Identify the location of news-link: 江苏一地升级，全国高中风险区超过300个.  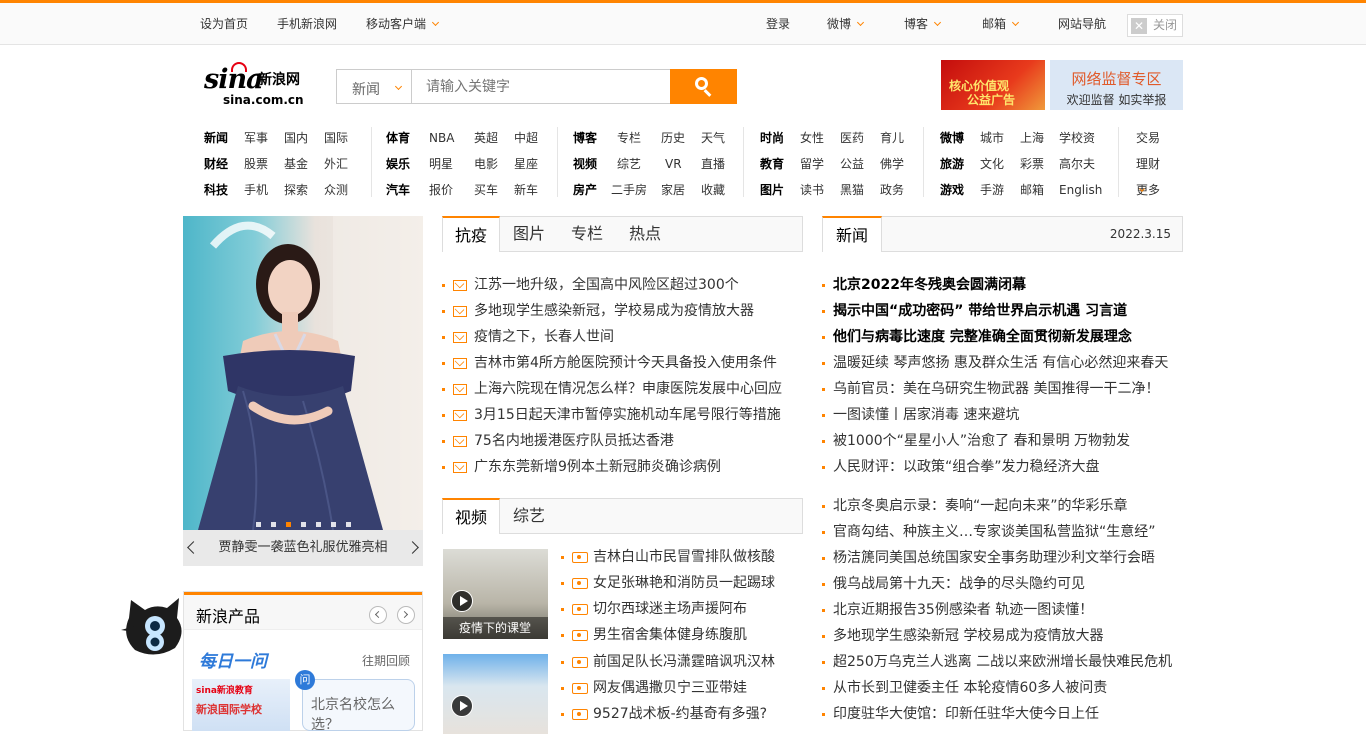
(606, 285).